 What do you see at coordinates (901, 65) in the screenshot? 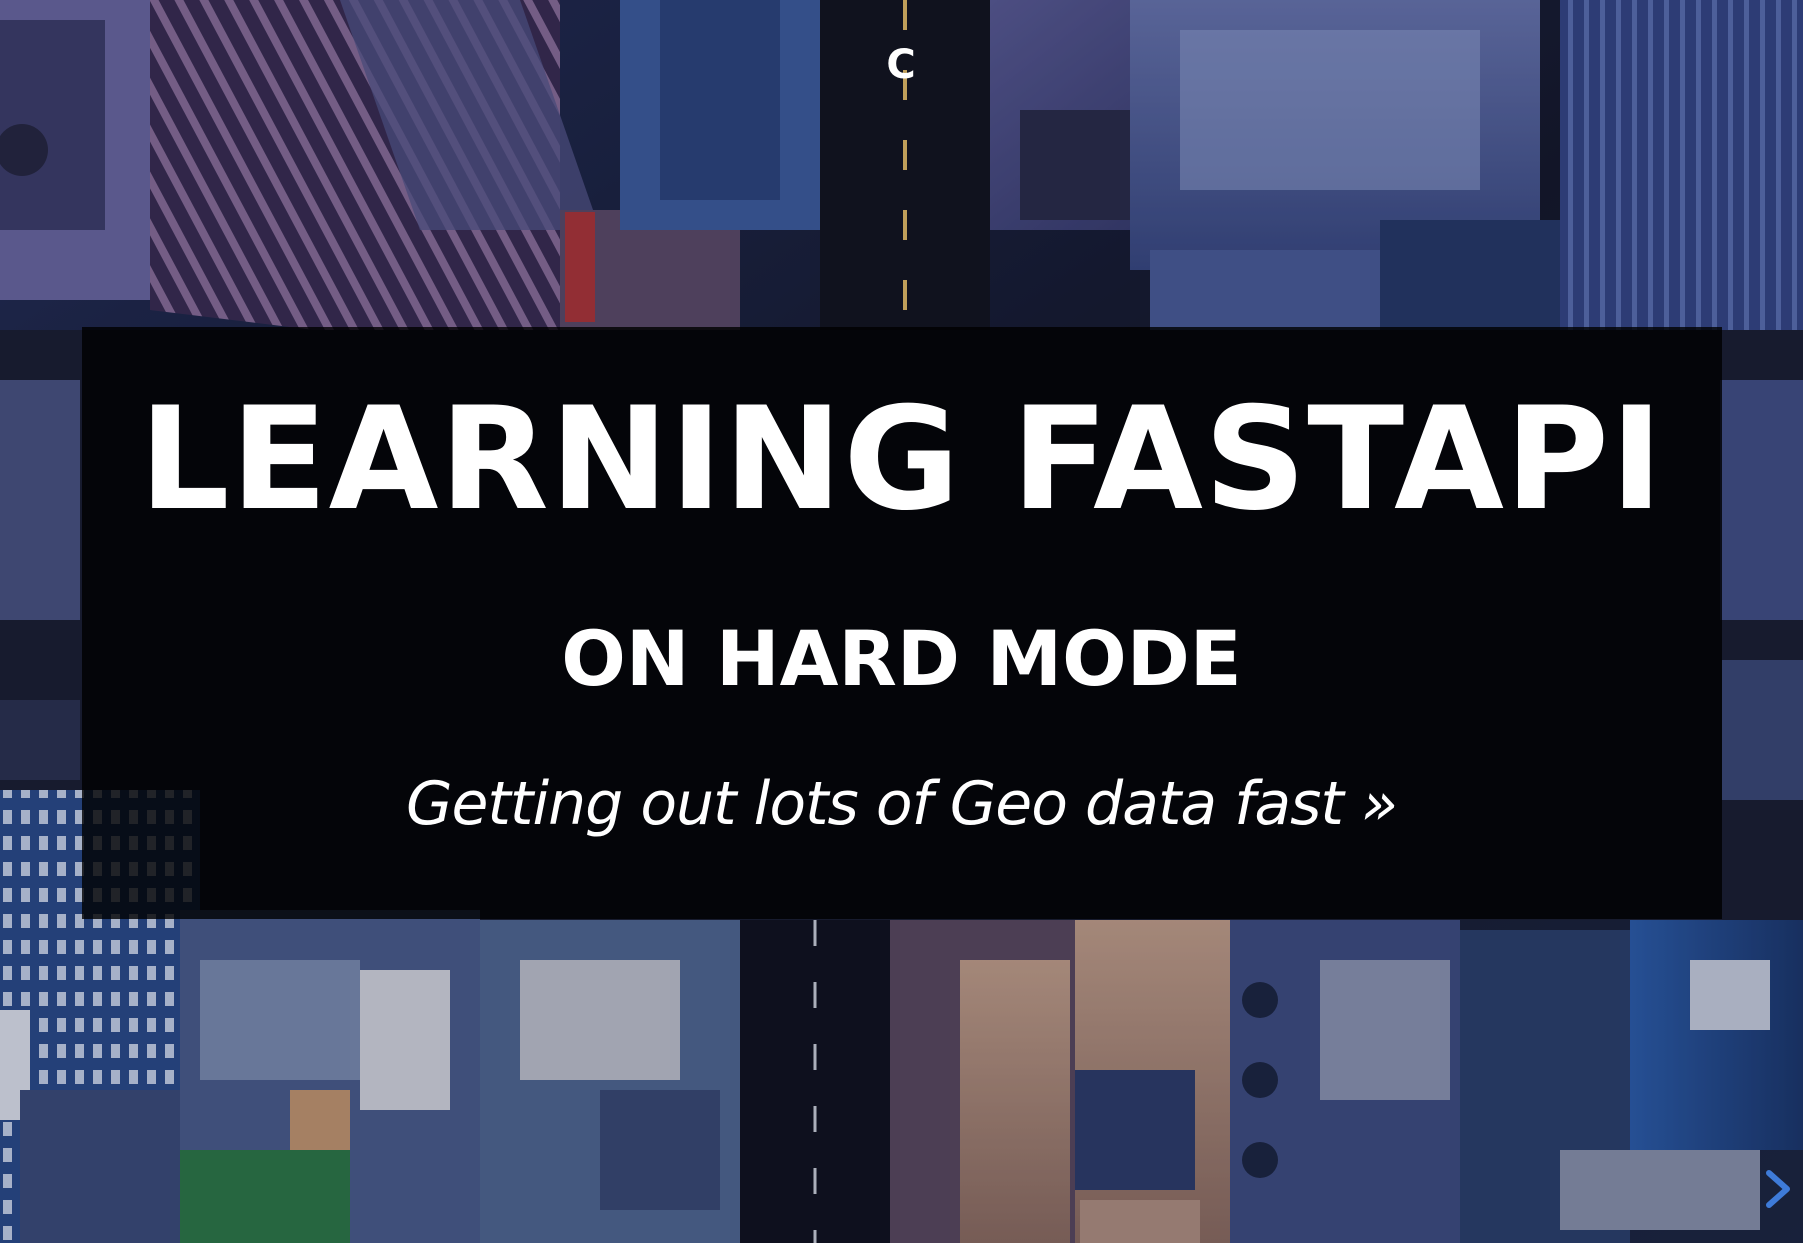
I see `top-letter: C` at bounding box center [901, 65].